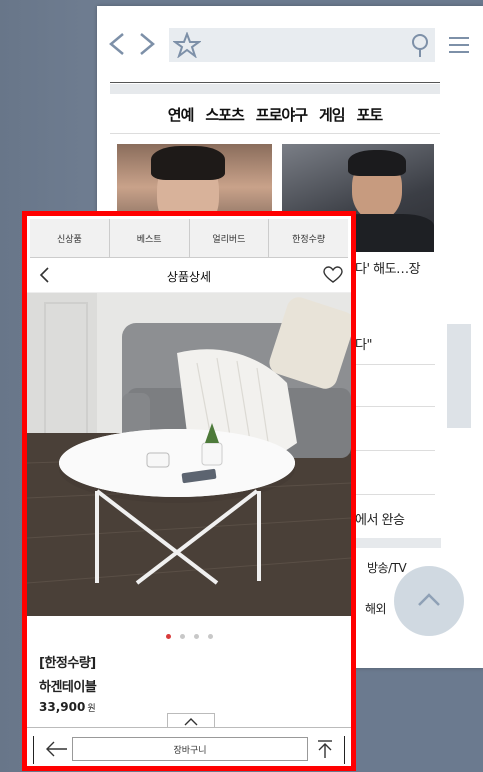 The height and width of the screenshot is (772, 483). Describe the element at coordinates (376, 608) in the screenshot. I see `news-section-link: 해외` at that location.